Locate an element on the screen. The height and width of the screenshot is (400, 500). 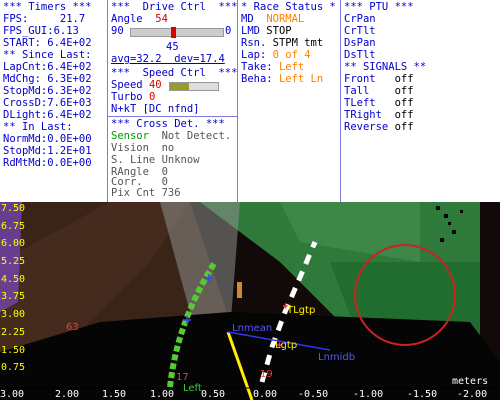
sline-row: S. Line Unknow is located at coordinates (155, 160).